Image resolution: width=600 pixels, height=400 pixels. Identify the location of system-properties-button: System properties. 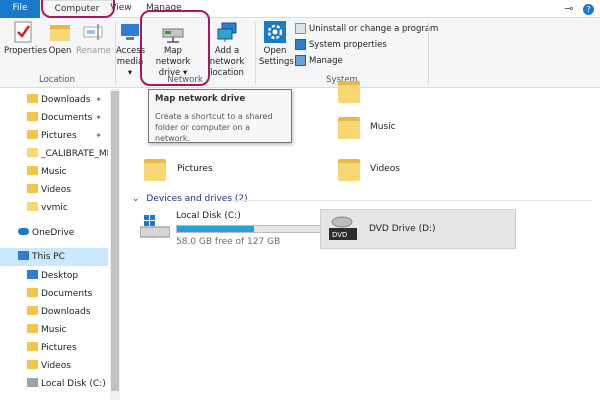
(341, 45).